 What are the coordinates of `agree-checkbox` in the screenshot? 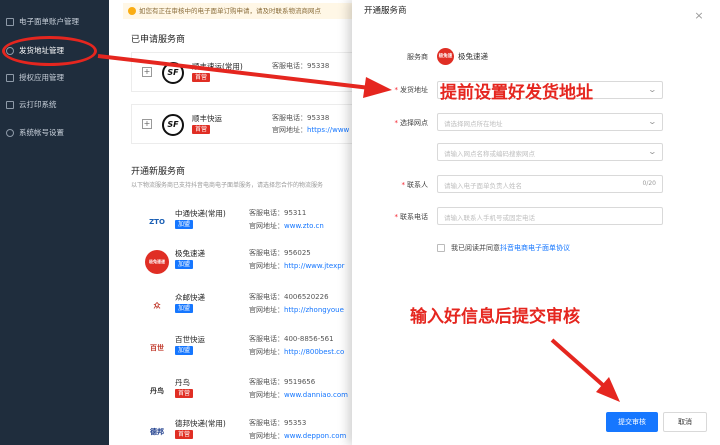 It's located at (441, 248).